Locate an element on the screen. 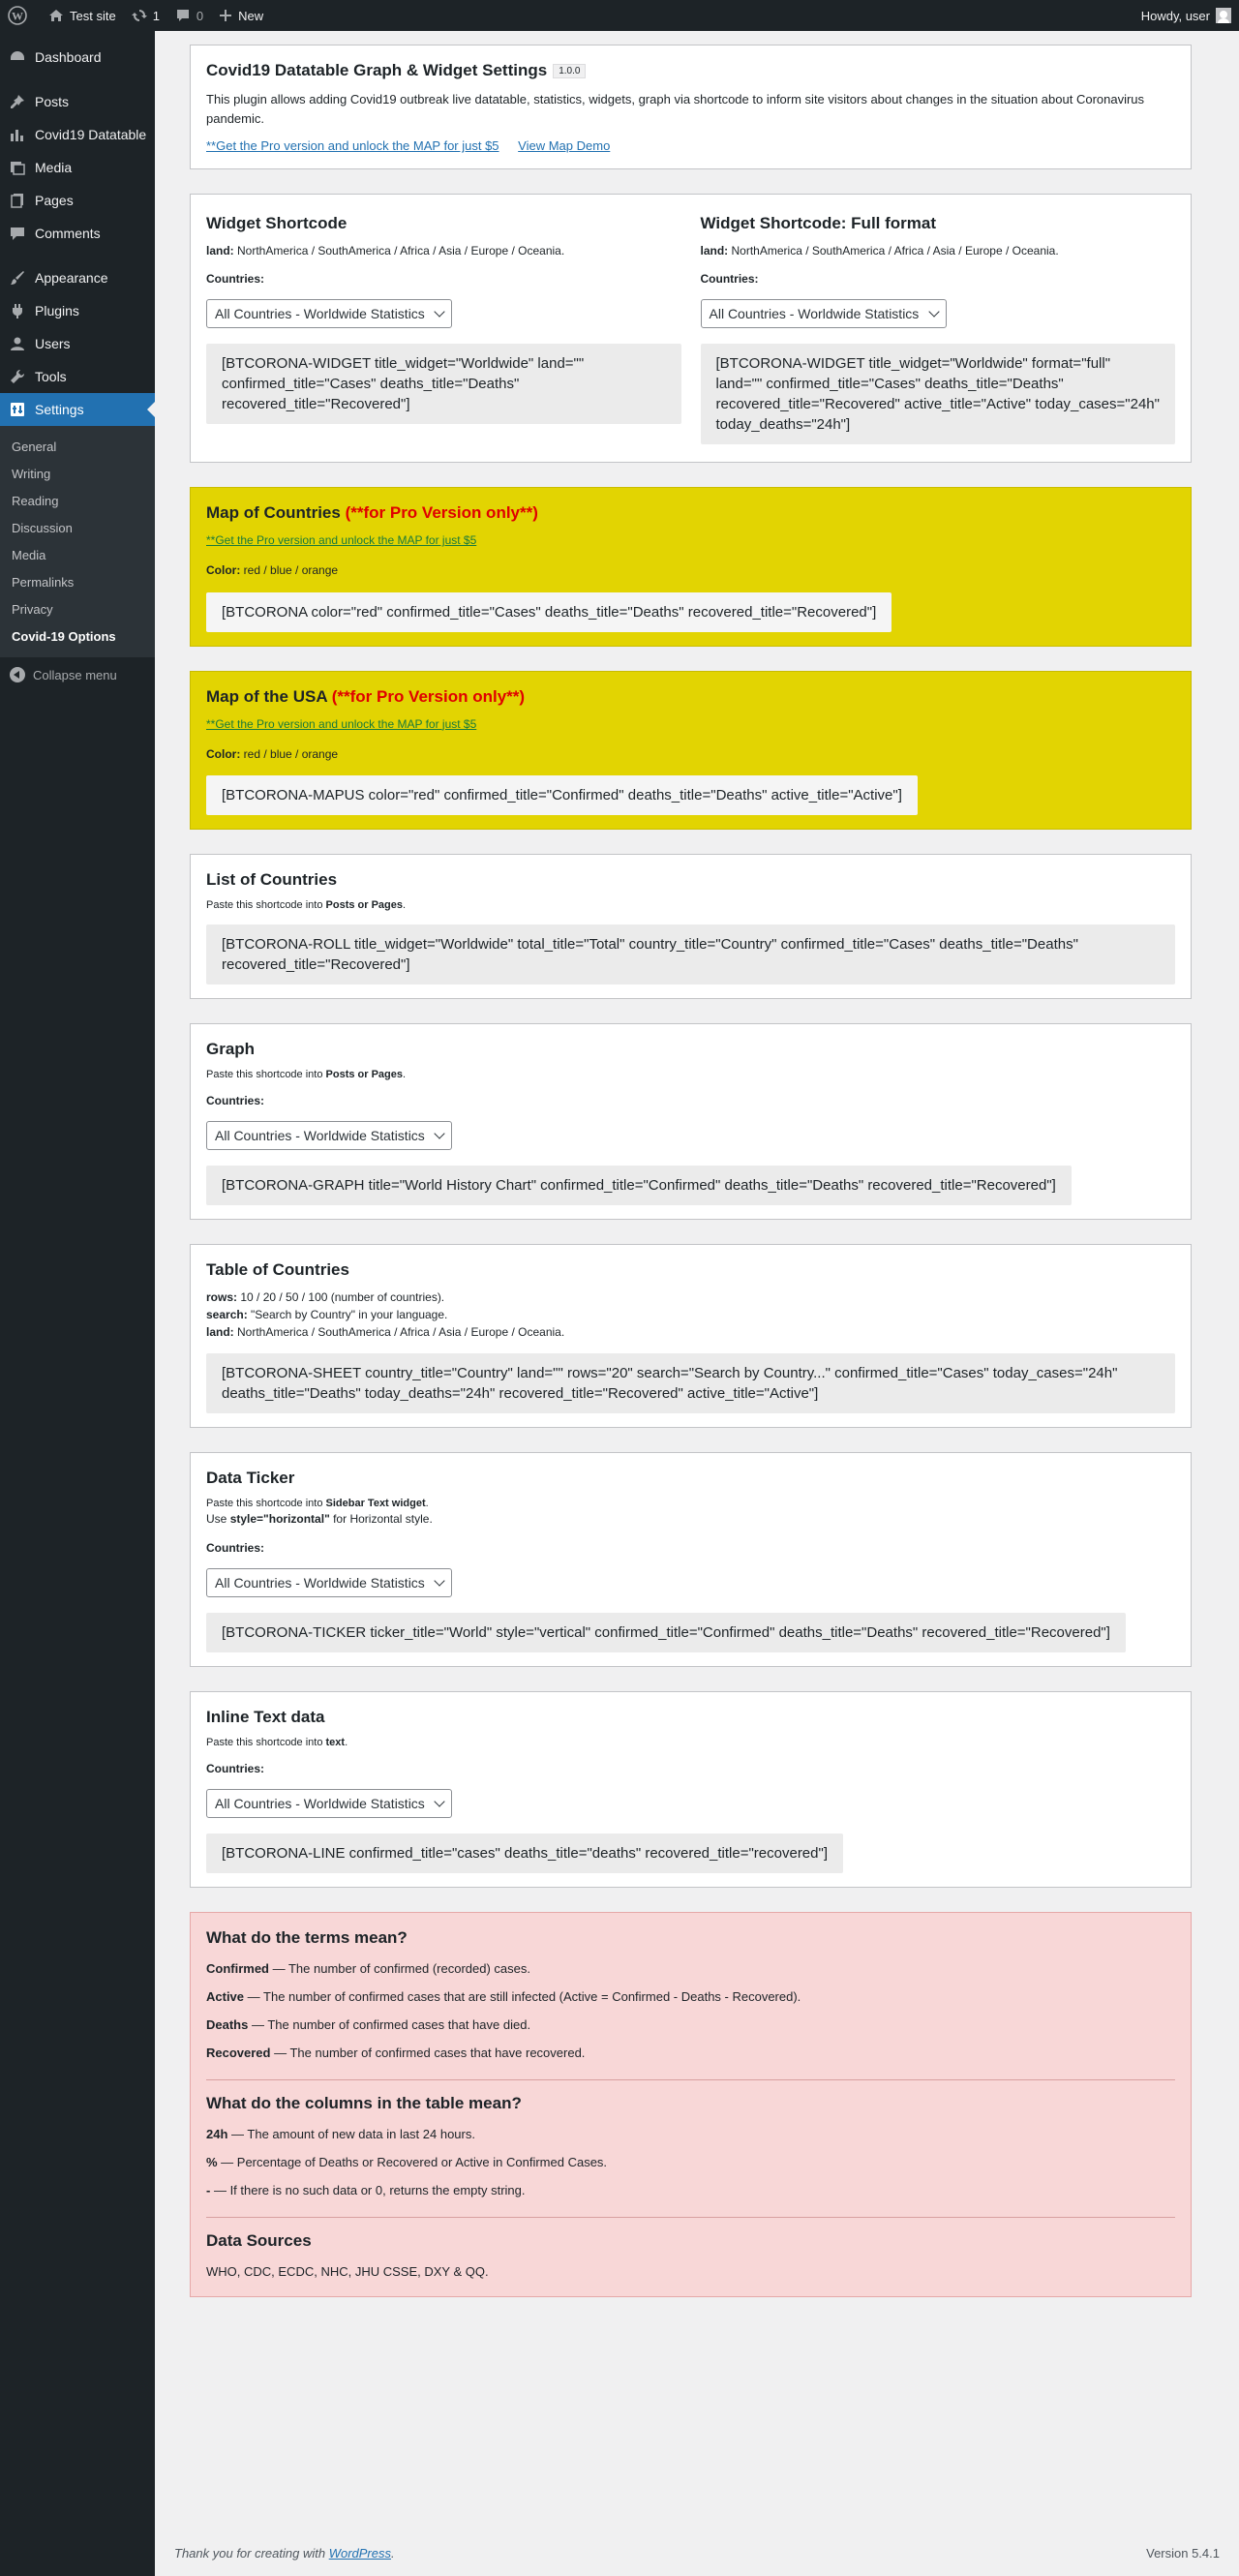 The image size is (1239, 2576). site-name: Test site is located at coordinates (93, 15).